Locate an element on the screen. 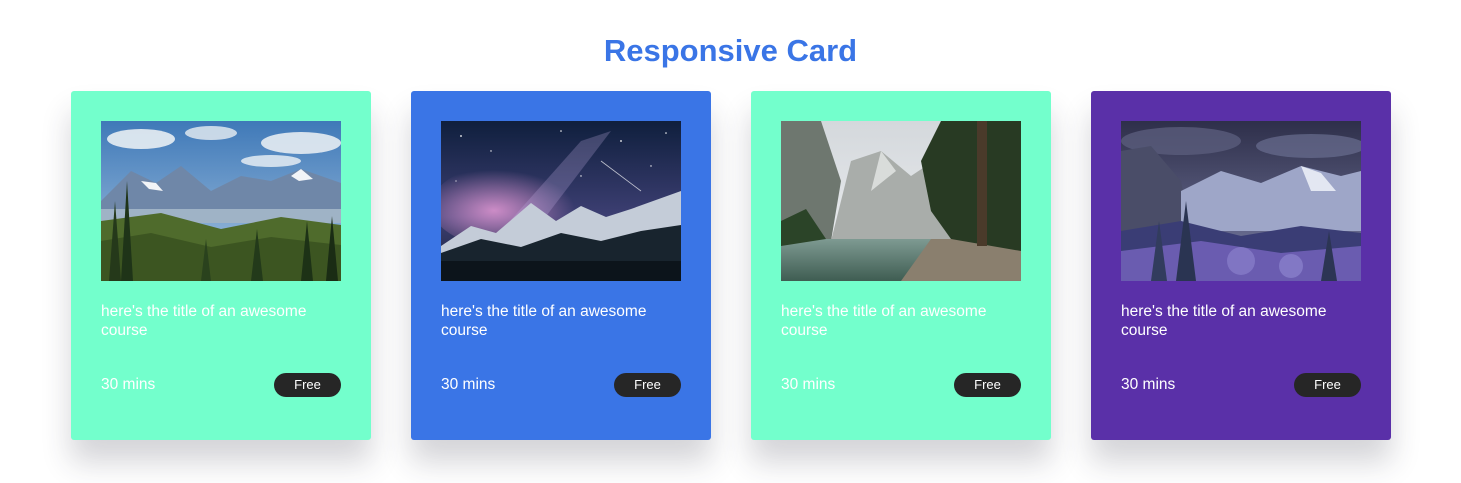 This screenshot has width=1461, height=483. milky-way-mountains-image is located at coordinates (561, 201).